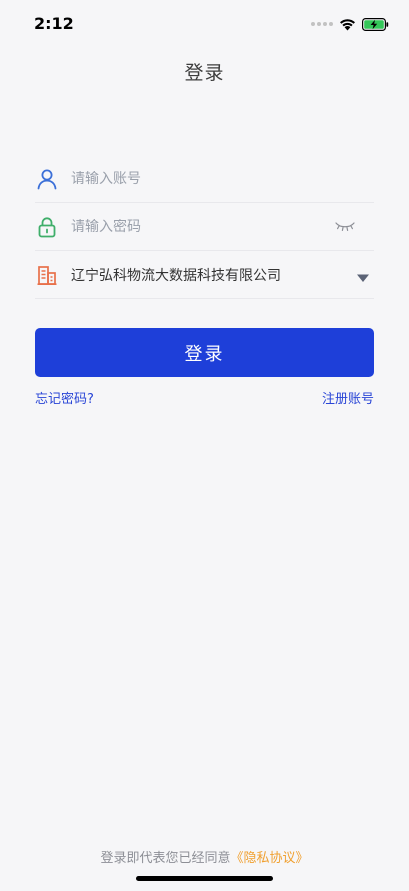 Image resolution: width=409 pixels, height=891 pixels. I want to click on agreement-notice: 登录即代表您已经同意《隐私协议》, so click(204, 856).